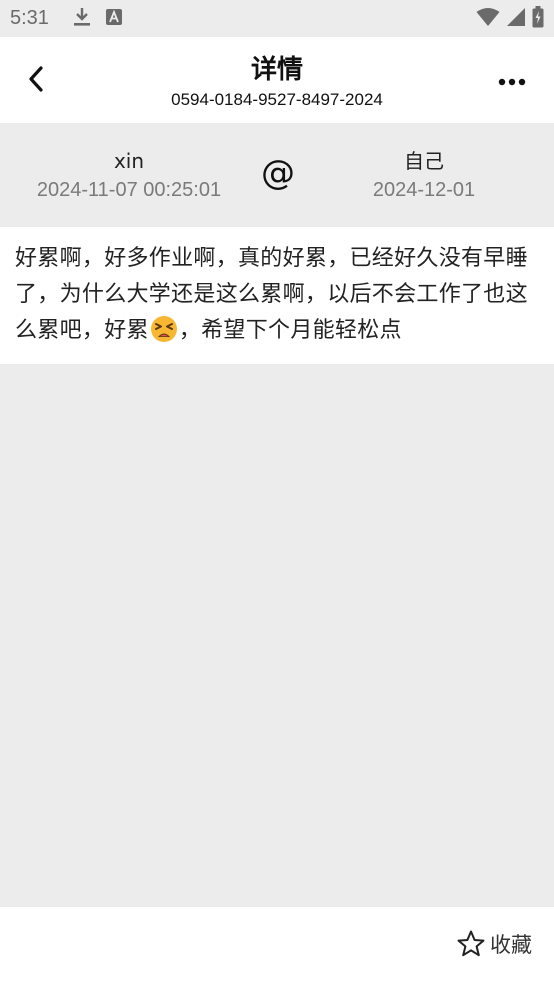  I want to click on at-icon: @, so click(278, 173).